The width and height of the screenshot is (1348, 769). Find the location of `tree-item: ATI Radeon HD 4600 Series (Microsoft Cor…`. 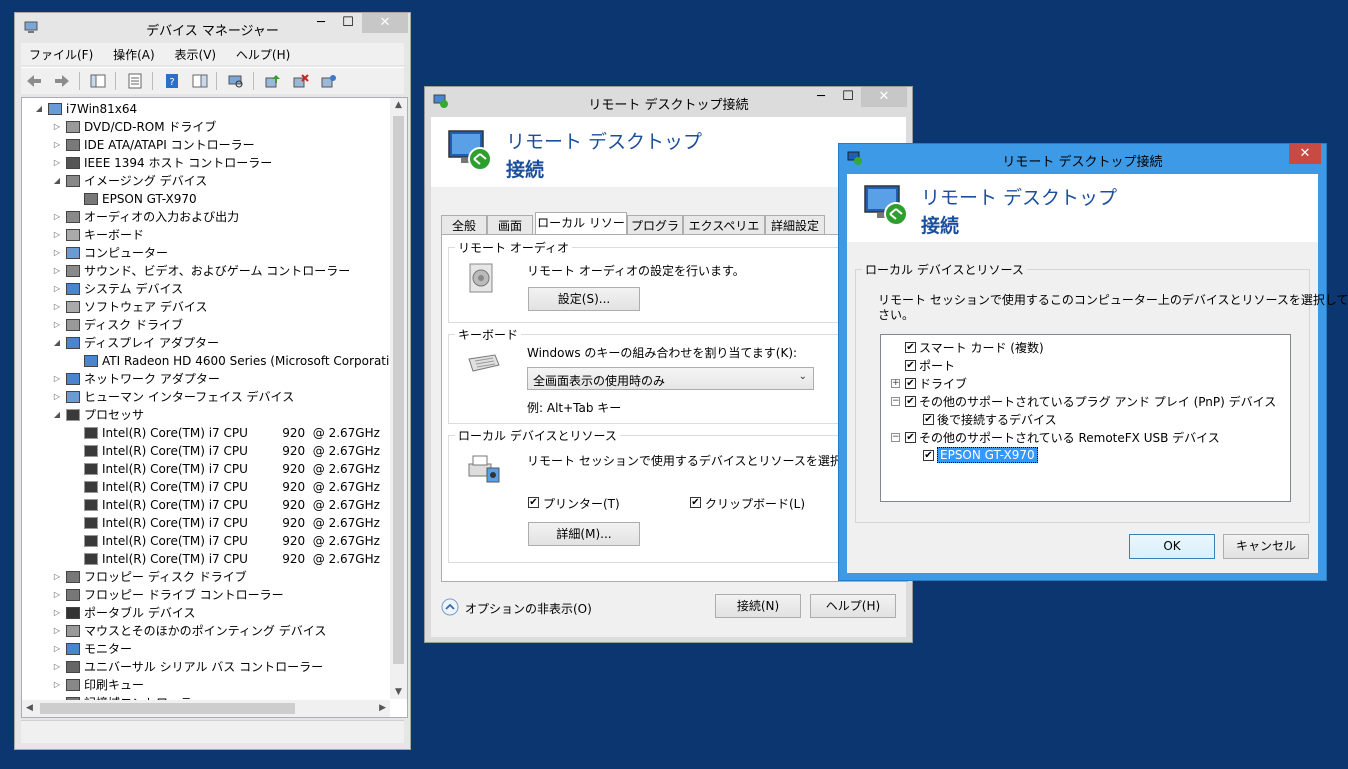

tree-item: ATI Radeon HD 4600 Series (Microsoft Cor… is located at coordinates (214, 361).